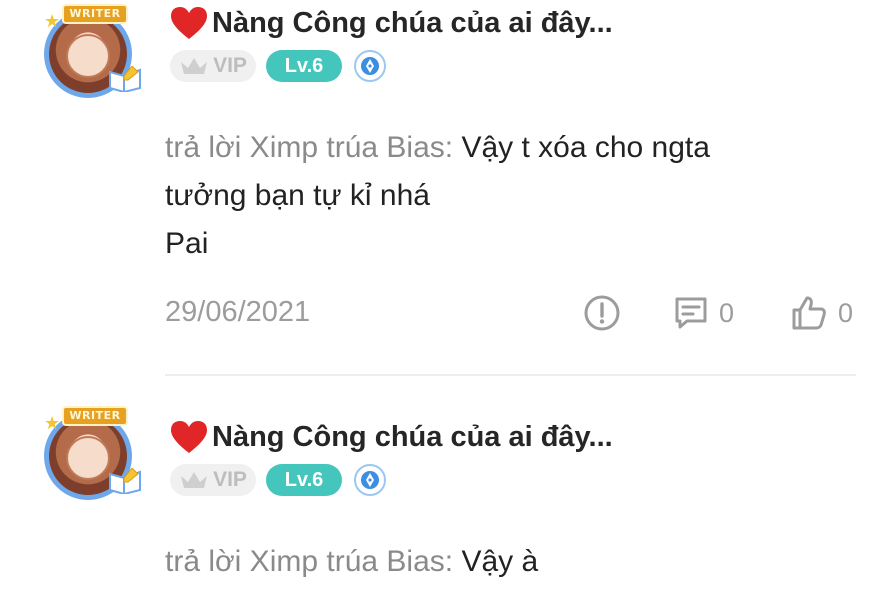 This screenshot has height=600, width=894. Describe the element at coordinates (510, 313) in the screenshot. I see `comment-meta: 29/06/2021 0 0` at that location.